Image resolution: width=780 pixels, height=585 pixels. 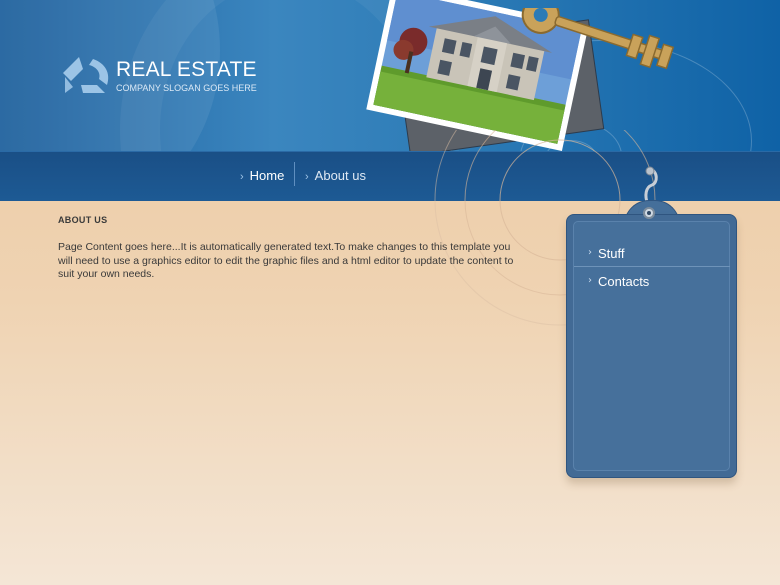 What do you see at coordinates (652, 253) in the screenshot?
I see `sidebar-item-stuff: › Stuff` at bounding box center [652, 253].